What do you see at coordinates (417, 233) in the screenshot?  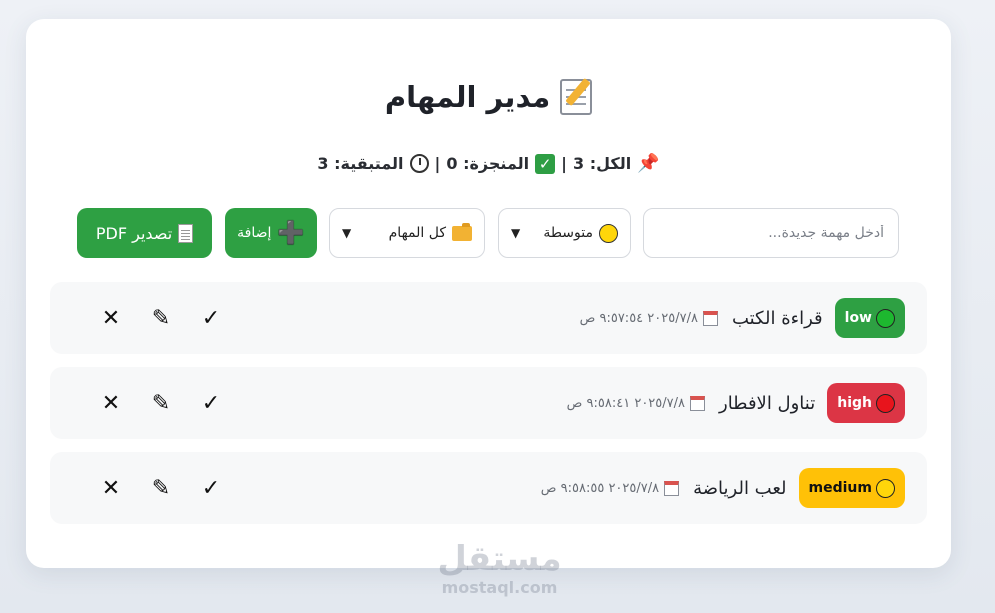 I see `filter-select-value: كل المهام` at bounding box center [417, 233].